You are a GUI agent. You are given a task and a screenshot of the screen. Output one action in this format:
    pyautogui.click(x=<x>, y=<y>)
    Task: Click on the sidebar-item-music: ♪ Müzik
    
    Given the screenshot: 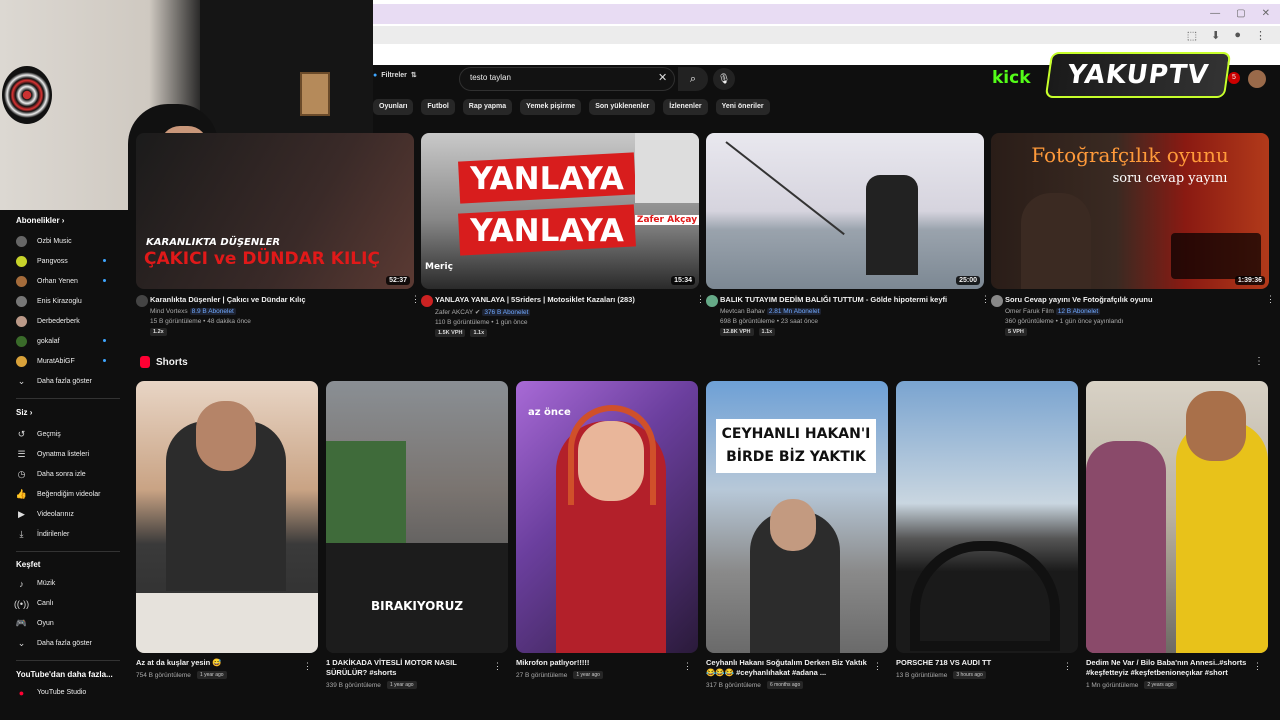 What is the action you would take?
    pyautogui.click(x=71, y=583)
    